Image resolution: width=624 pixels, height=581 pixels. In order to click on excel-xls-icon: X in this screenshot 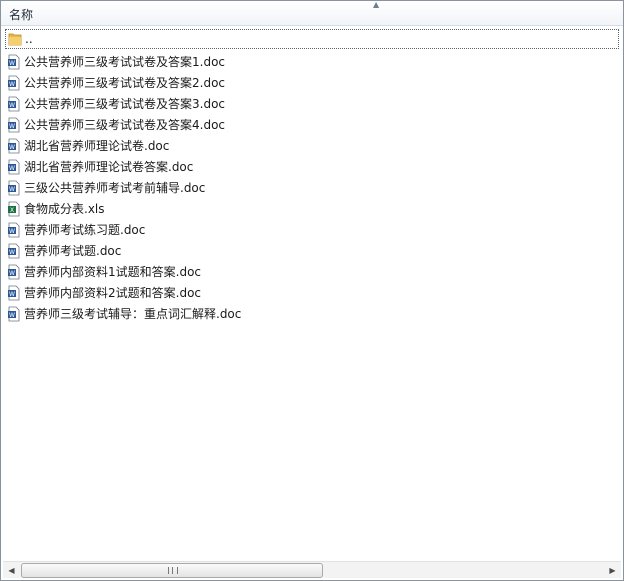, I will do `click(14, 208)`.